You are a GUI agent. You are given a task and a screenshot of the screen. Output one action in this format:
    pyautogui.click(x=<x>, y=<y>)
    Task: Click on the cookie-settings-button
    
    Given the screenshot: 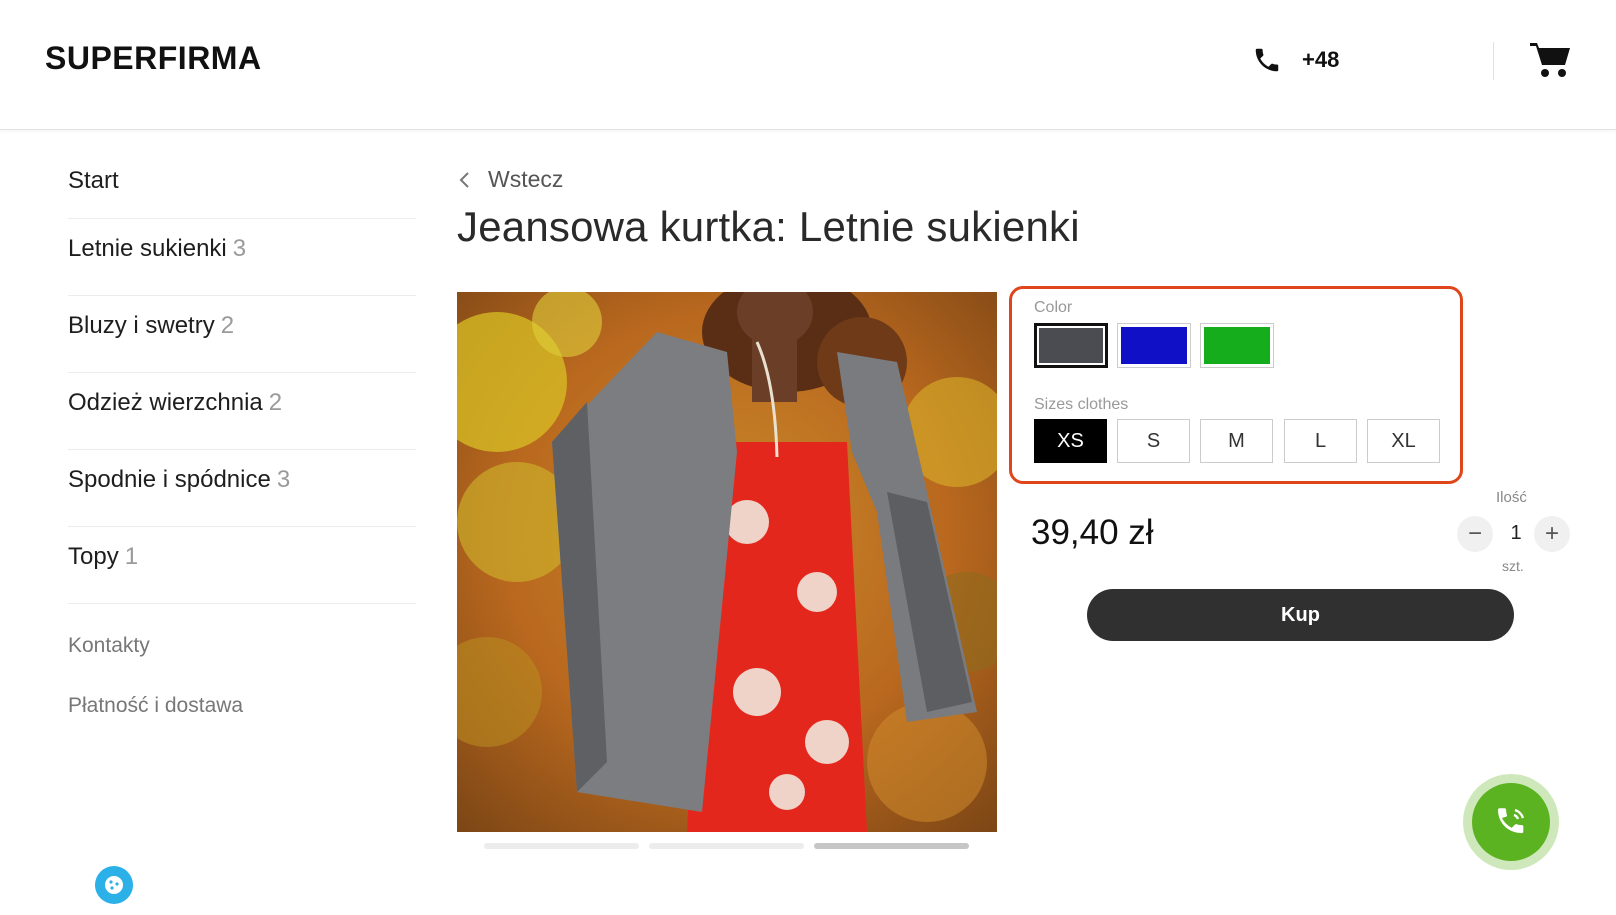 What is the action you would take?
    pyautogui.click(x=114, y=885)
    